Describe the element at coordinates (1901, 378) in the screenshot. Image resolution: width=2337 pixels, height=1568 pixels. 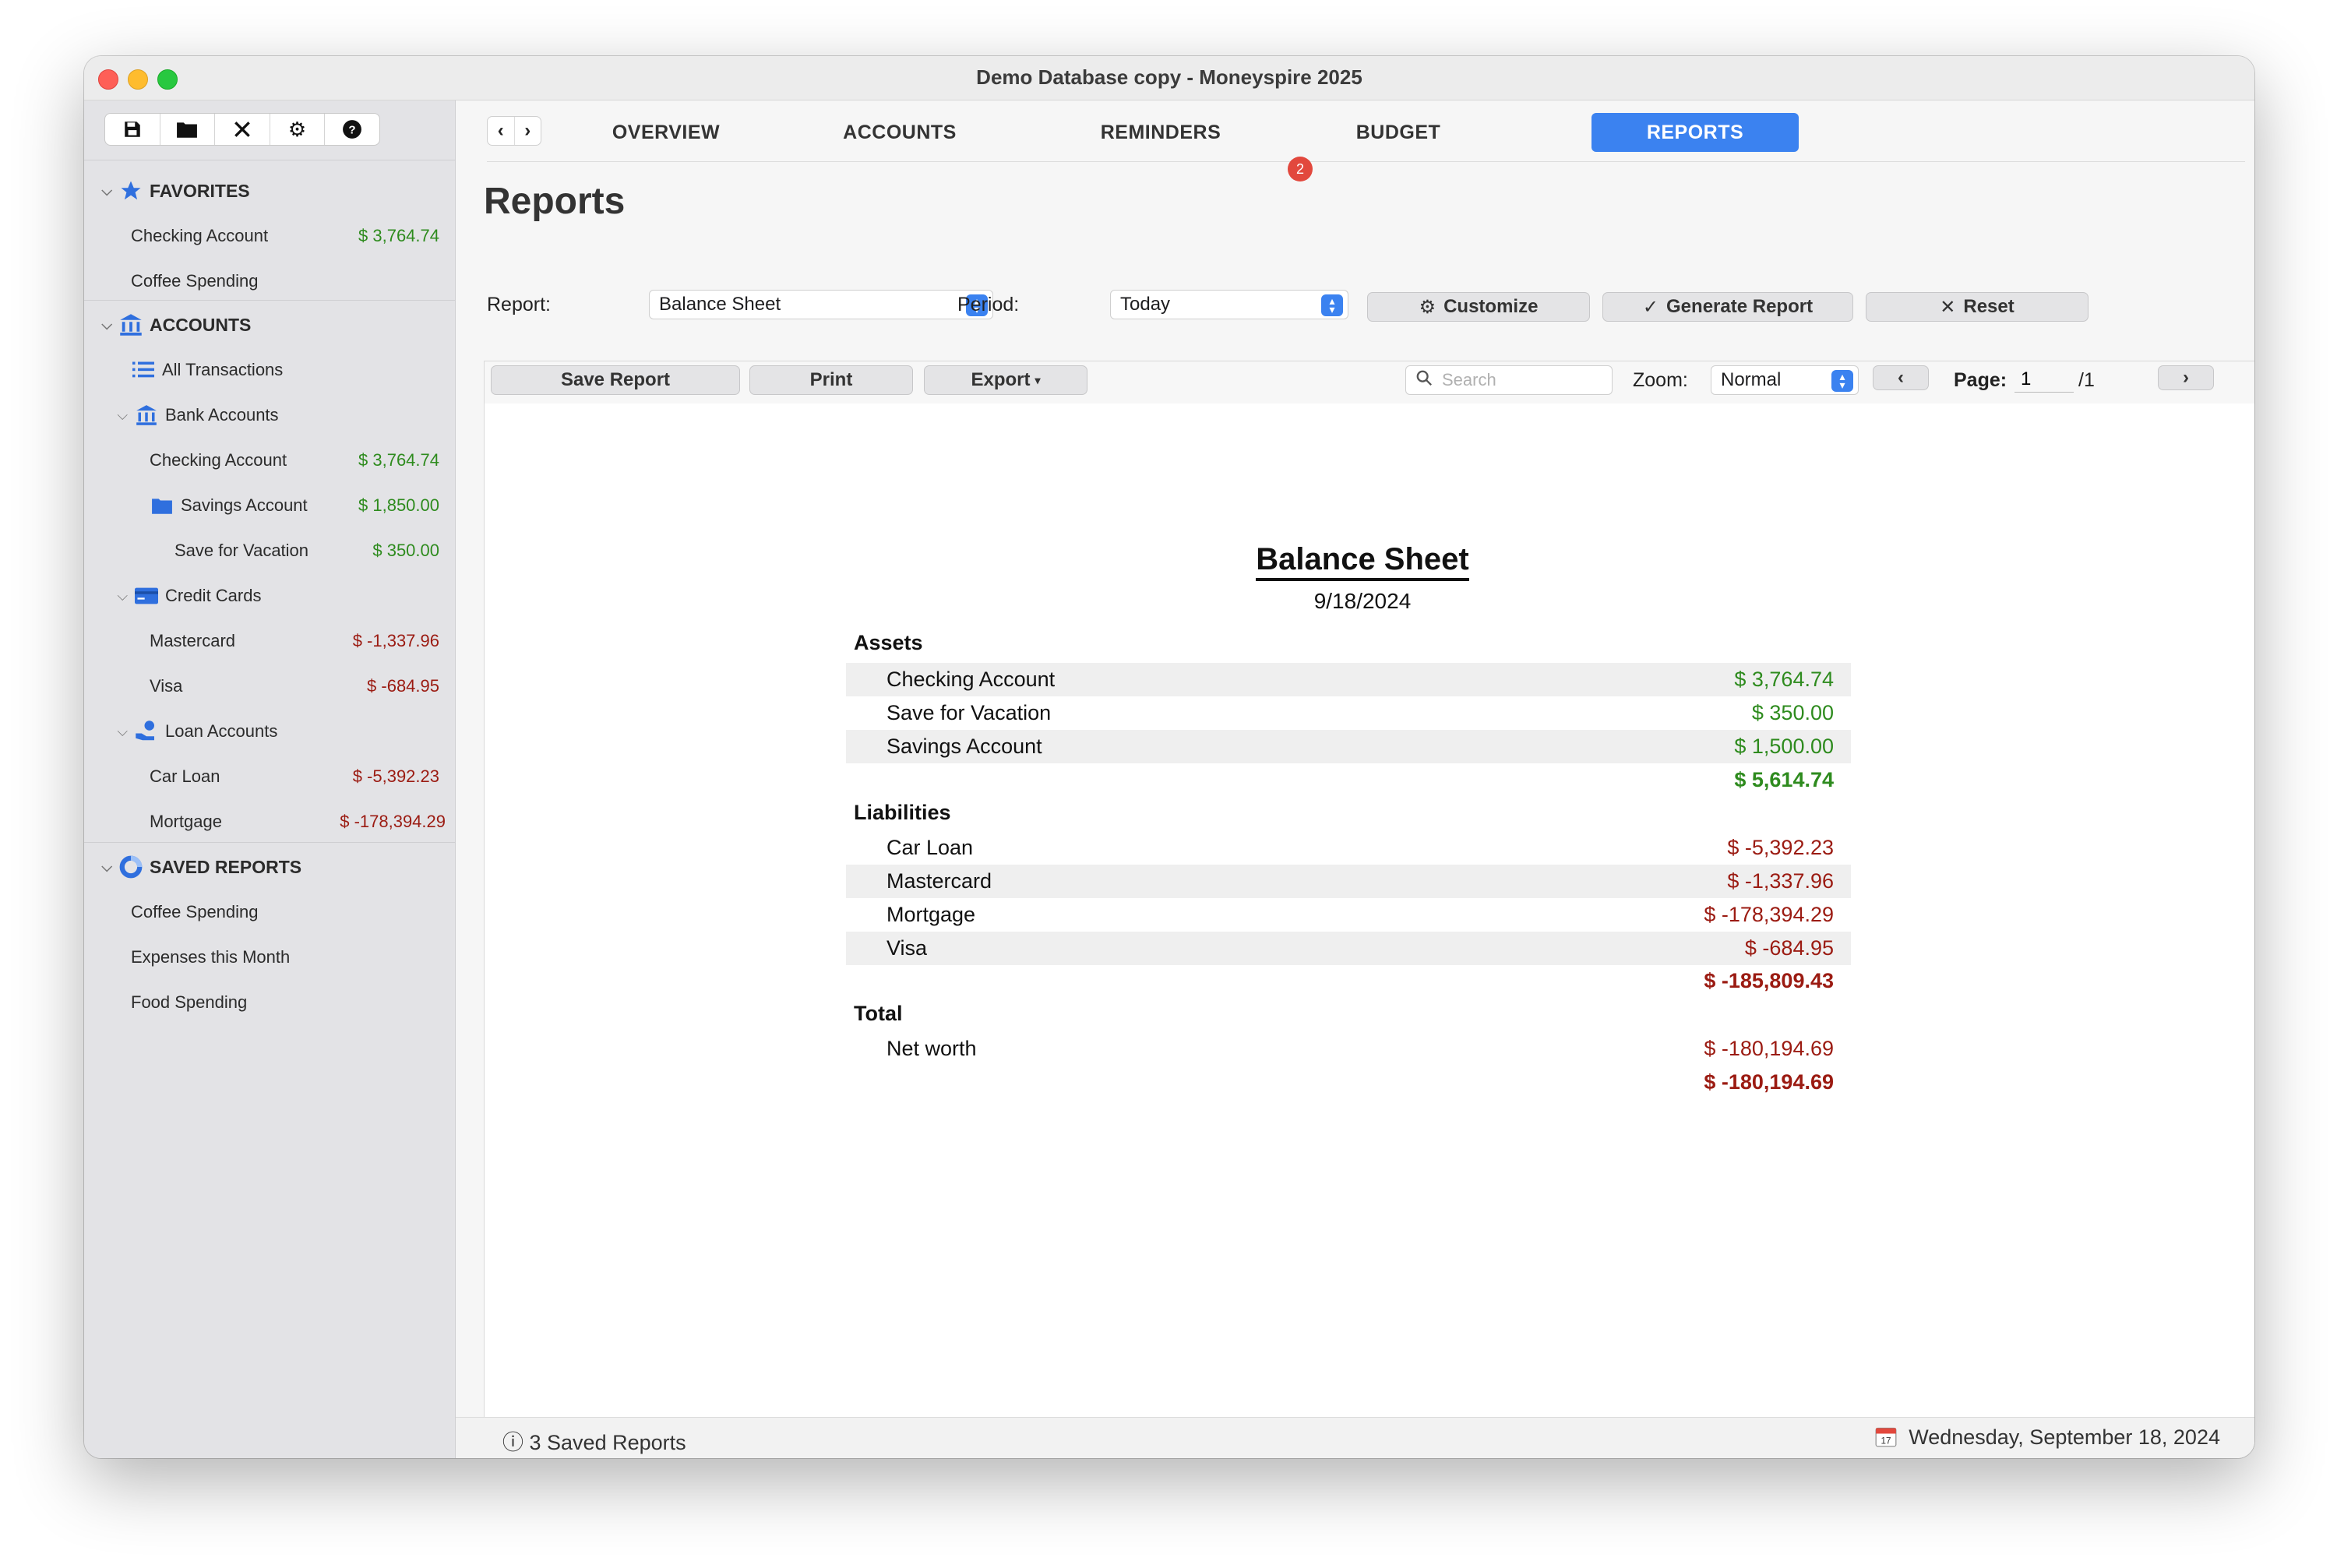
I see `previous-page-button: ‹` at that location.